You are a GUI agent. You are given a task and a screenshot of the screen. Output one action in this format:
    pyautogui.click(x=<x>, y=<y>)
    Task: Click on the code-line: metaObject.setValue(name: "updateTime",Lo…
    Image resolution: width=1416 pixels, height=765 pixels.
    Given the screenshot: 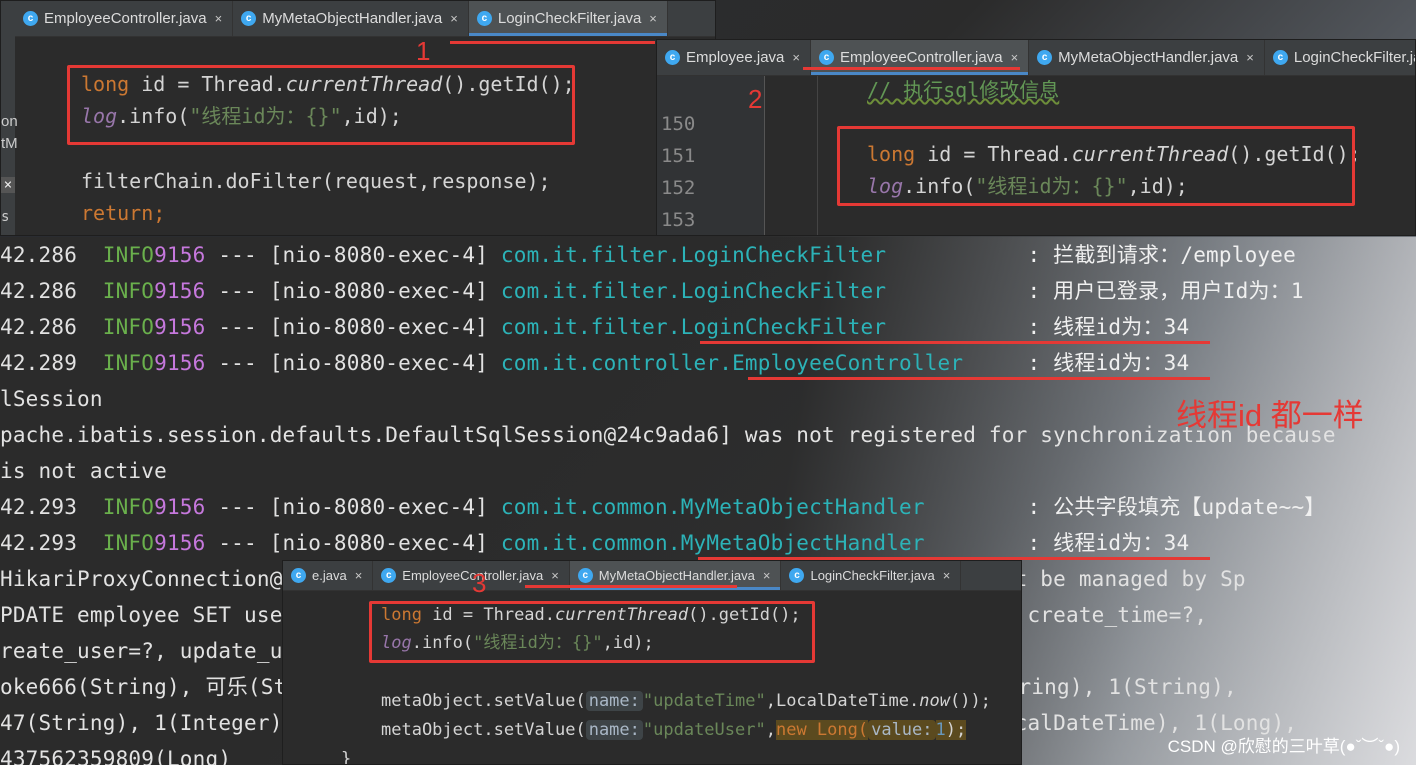 What is the action you would take?
    pyautogui.click(x=686, y=701)
    